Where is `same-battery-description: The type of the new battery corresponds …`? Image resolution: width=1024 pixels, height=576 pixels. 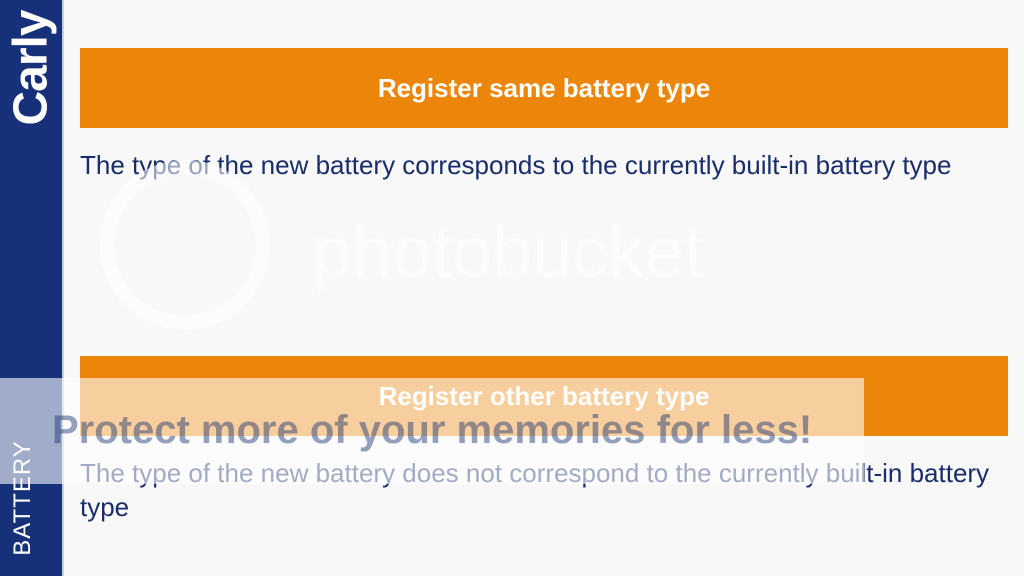 same-battery-description: The type of the new battery corresponds … is located at coordinates (516, 165).